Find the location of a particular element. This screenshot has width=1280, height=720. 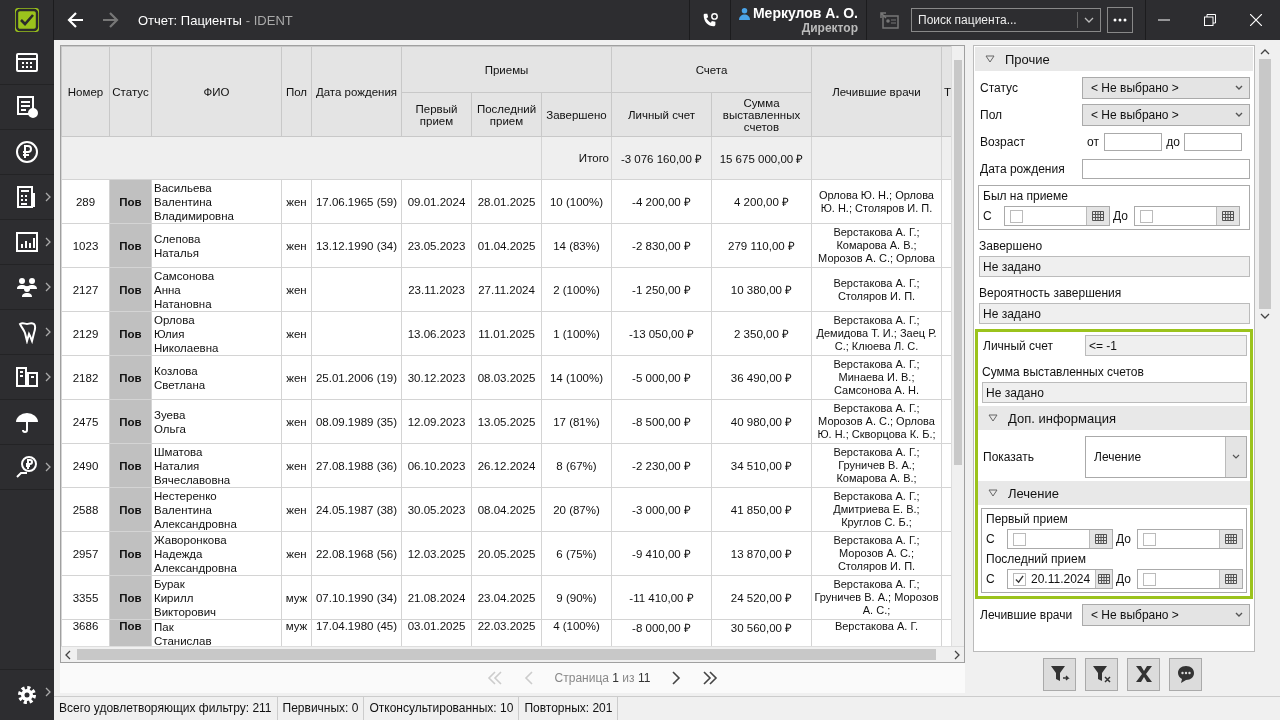

people-icon is located at coordinates (27, 287).